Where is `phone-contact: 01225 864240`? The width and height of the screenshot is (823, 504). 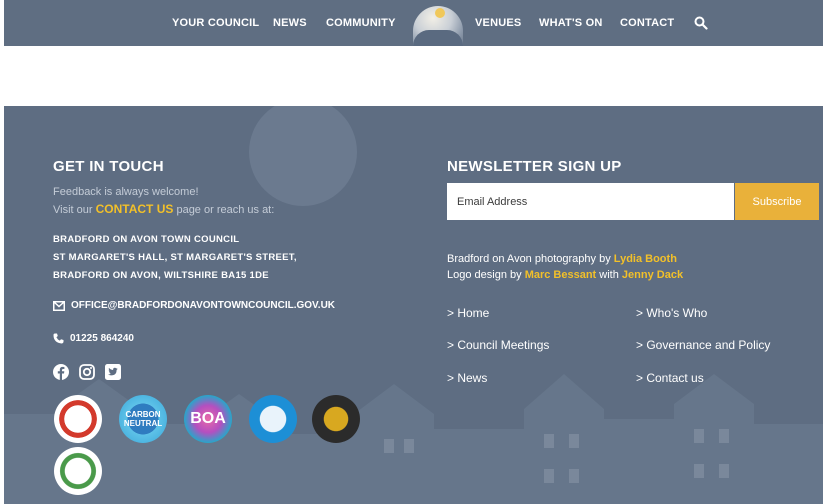 phone-contact: 01225 864240 is located at coordinates (93, 338).